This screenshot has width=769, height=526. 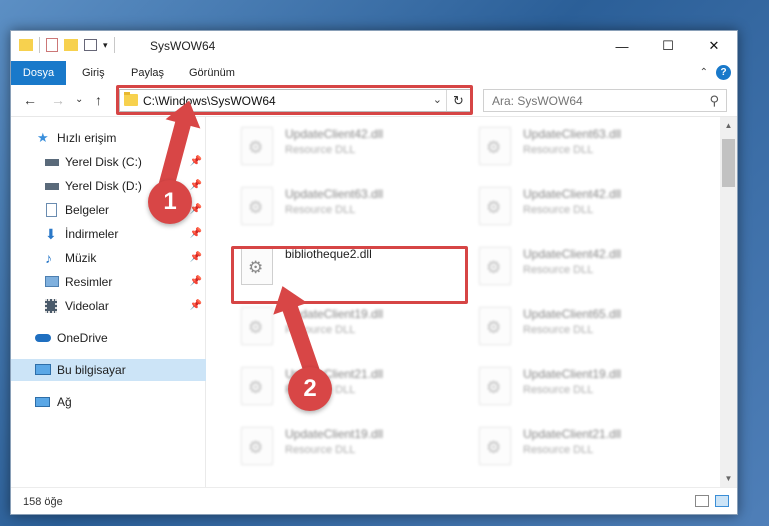 I want to click on vertical-scrollbar: ▲ ▼, so click(x=728, y=302).